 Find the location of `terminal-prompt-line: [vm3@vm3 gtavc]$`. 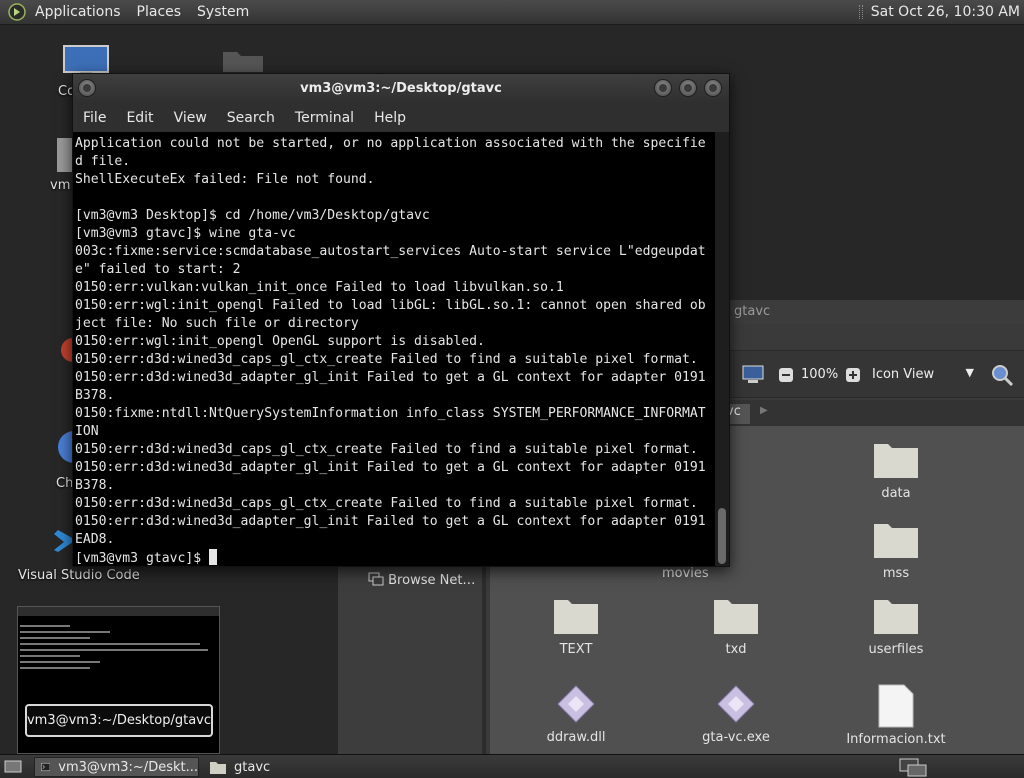

terminal-prompt-line: [vm3@vm3 gtavc]$ is located at coordinates (395, 557).